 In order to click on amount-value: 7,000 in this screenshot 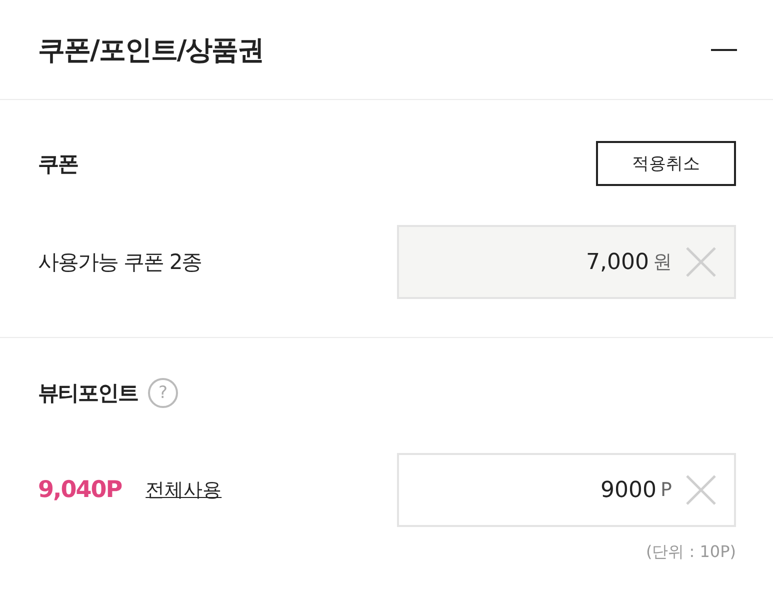, I will do `click(617, 262)`.